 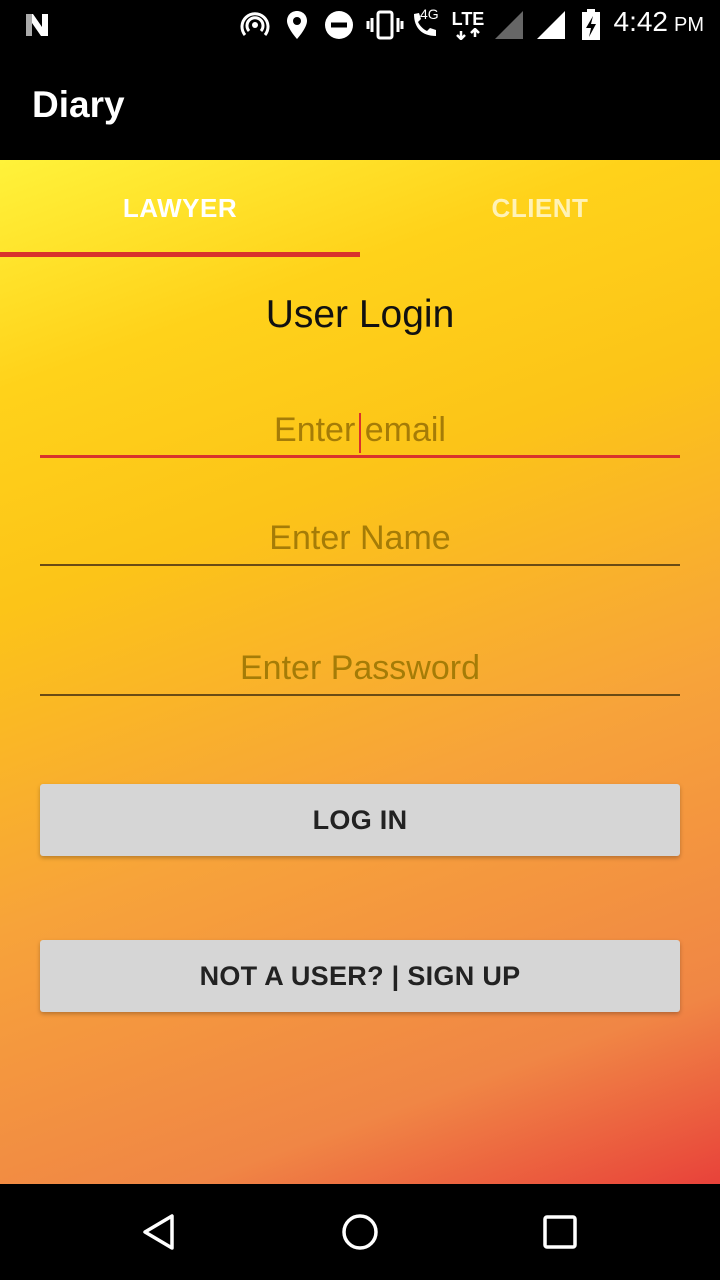 What do you see at coordinates (360, 25) in the screenshot?
I see `status-bar: 4G LTE 4:42 PM` at bounding box center [360, 25].